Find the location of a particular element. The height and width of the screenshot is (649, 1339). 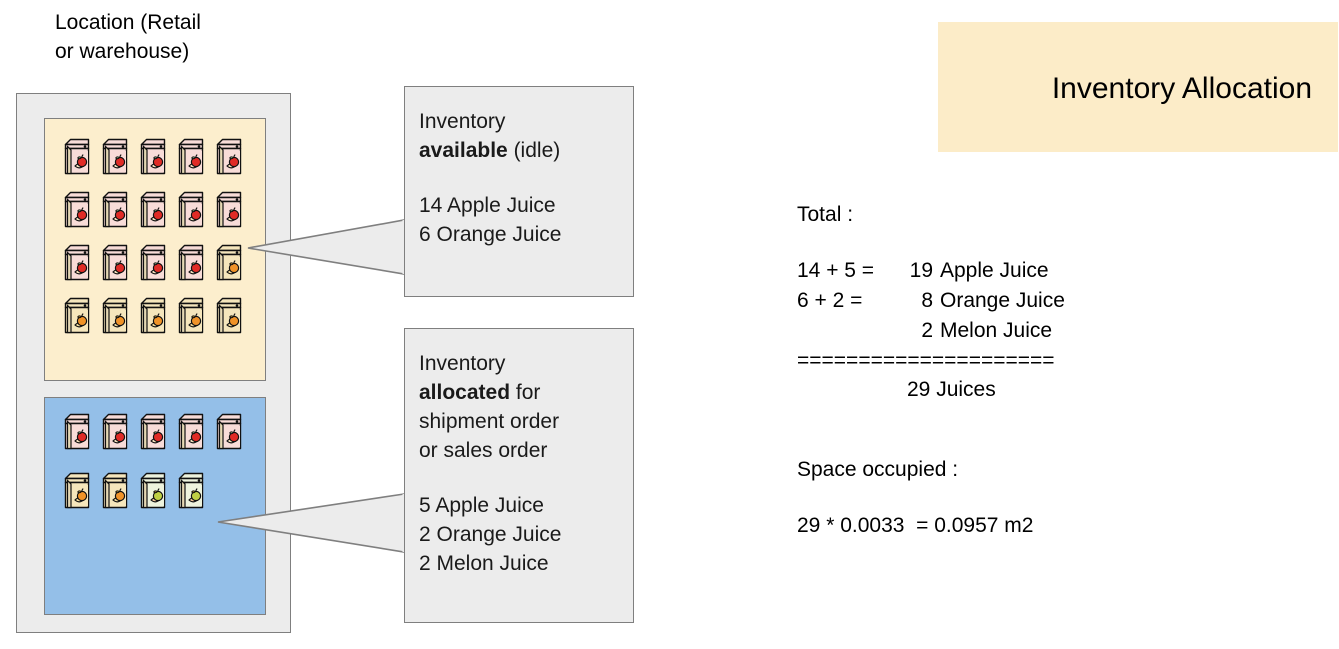

shelf-allocated-inventory is located at coordinates (155, 506).